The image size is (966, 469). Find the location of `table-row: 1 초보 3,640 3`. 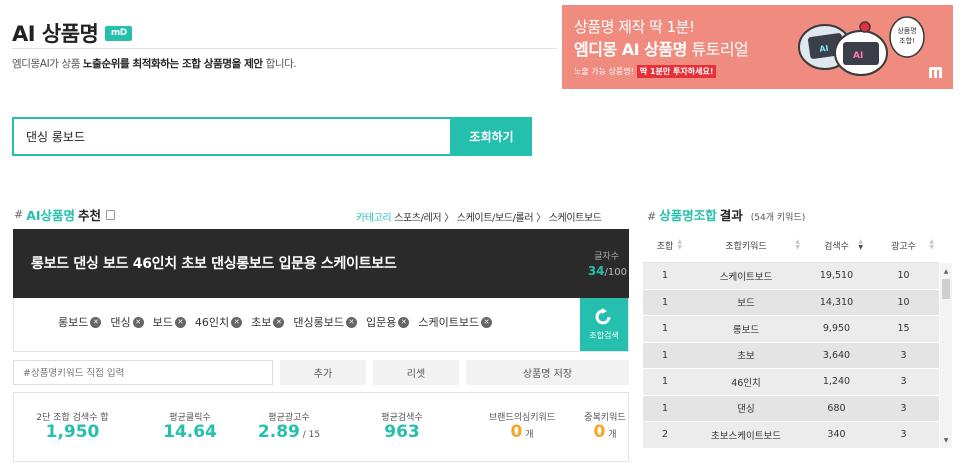

table-row: 1 초보 3,640 3 is located at coordinates (791, 355).